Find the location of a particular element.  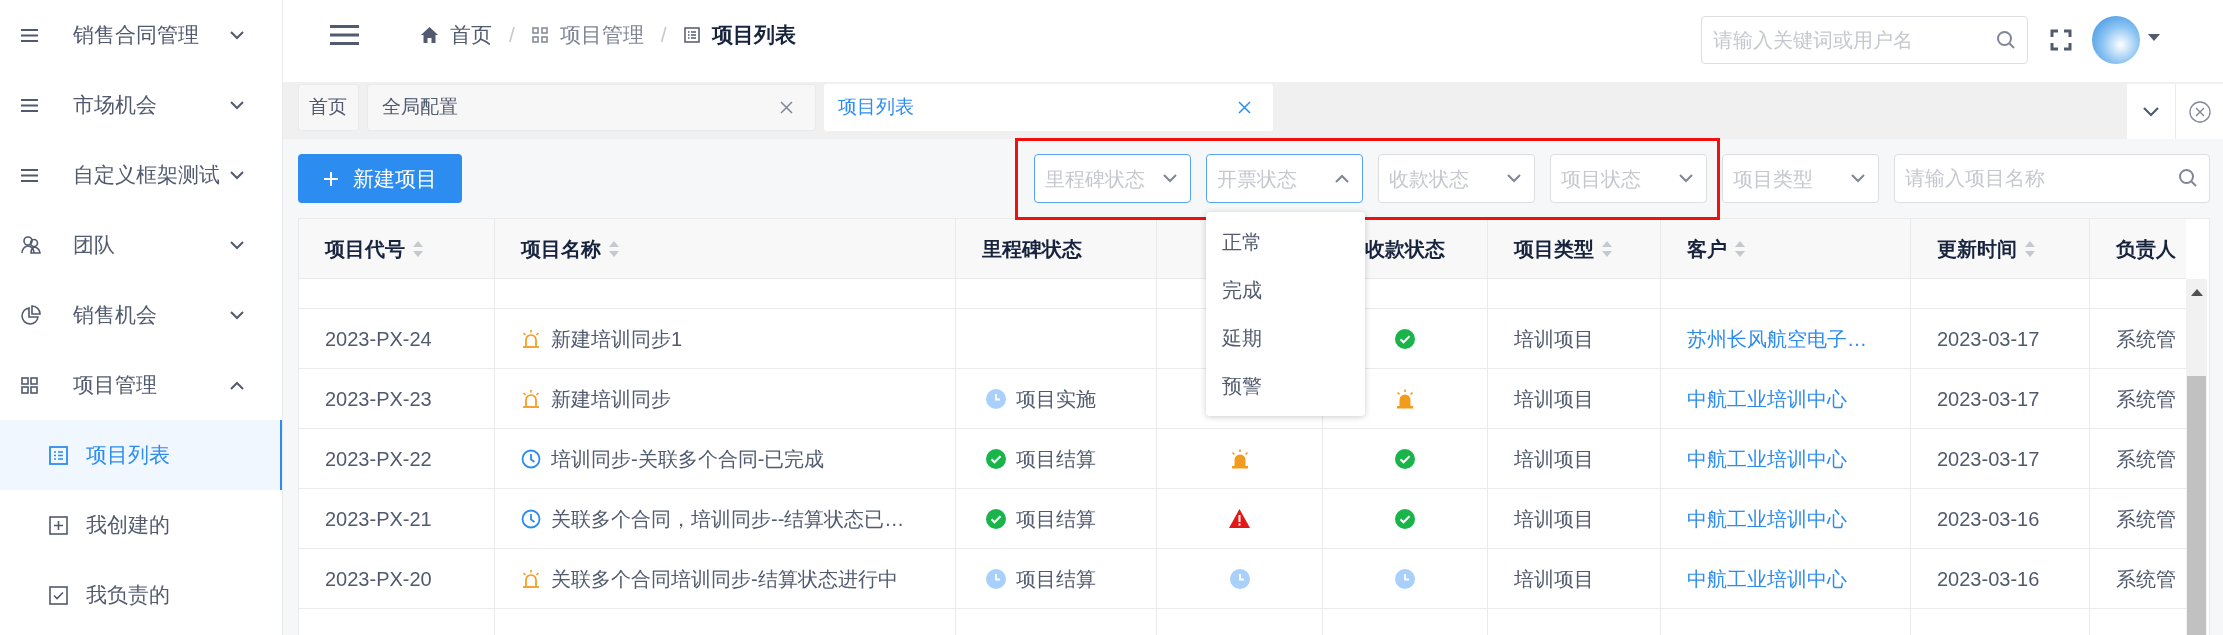

sidebar-item: 销售机会 is located at coordinates (141, 315).